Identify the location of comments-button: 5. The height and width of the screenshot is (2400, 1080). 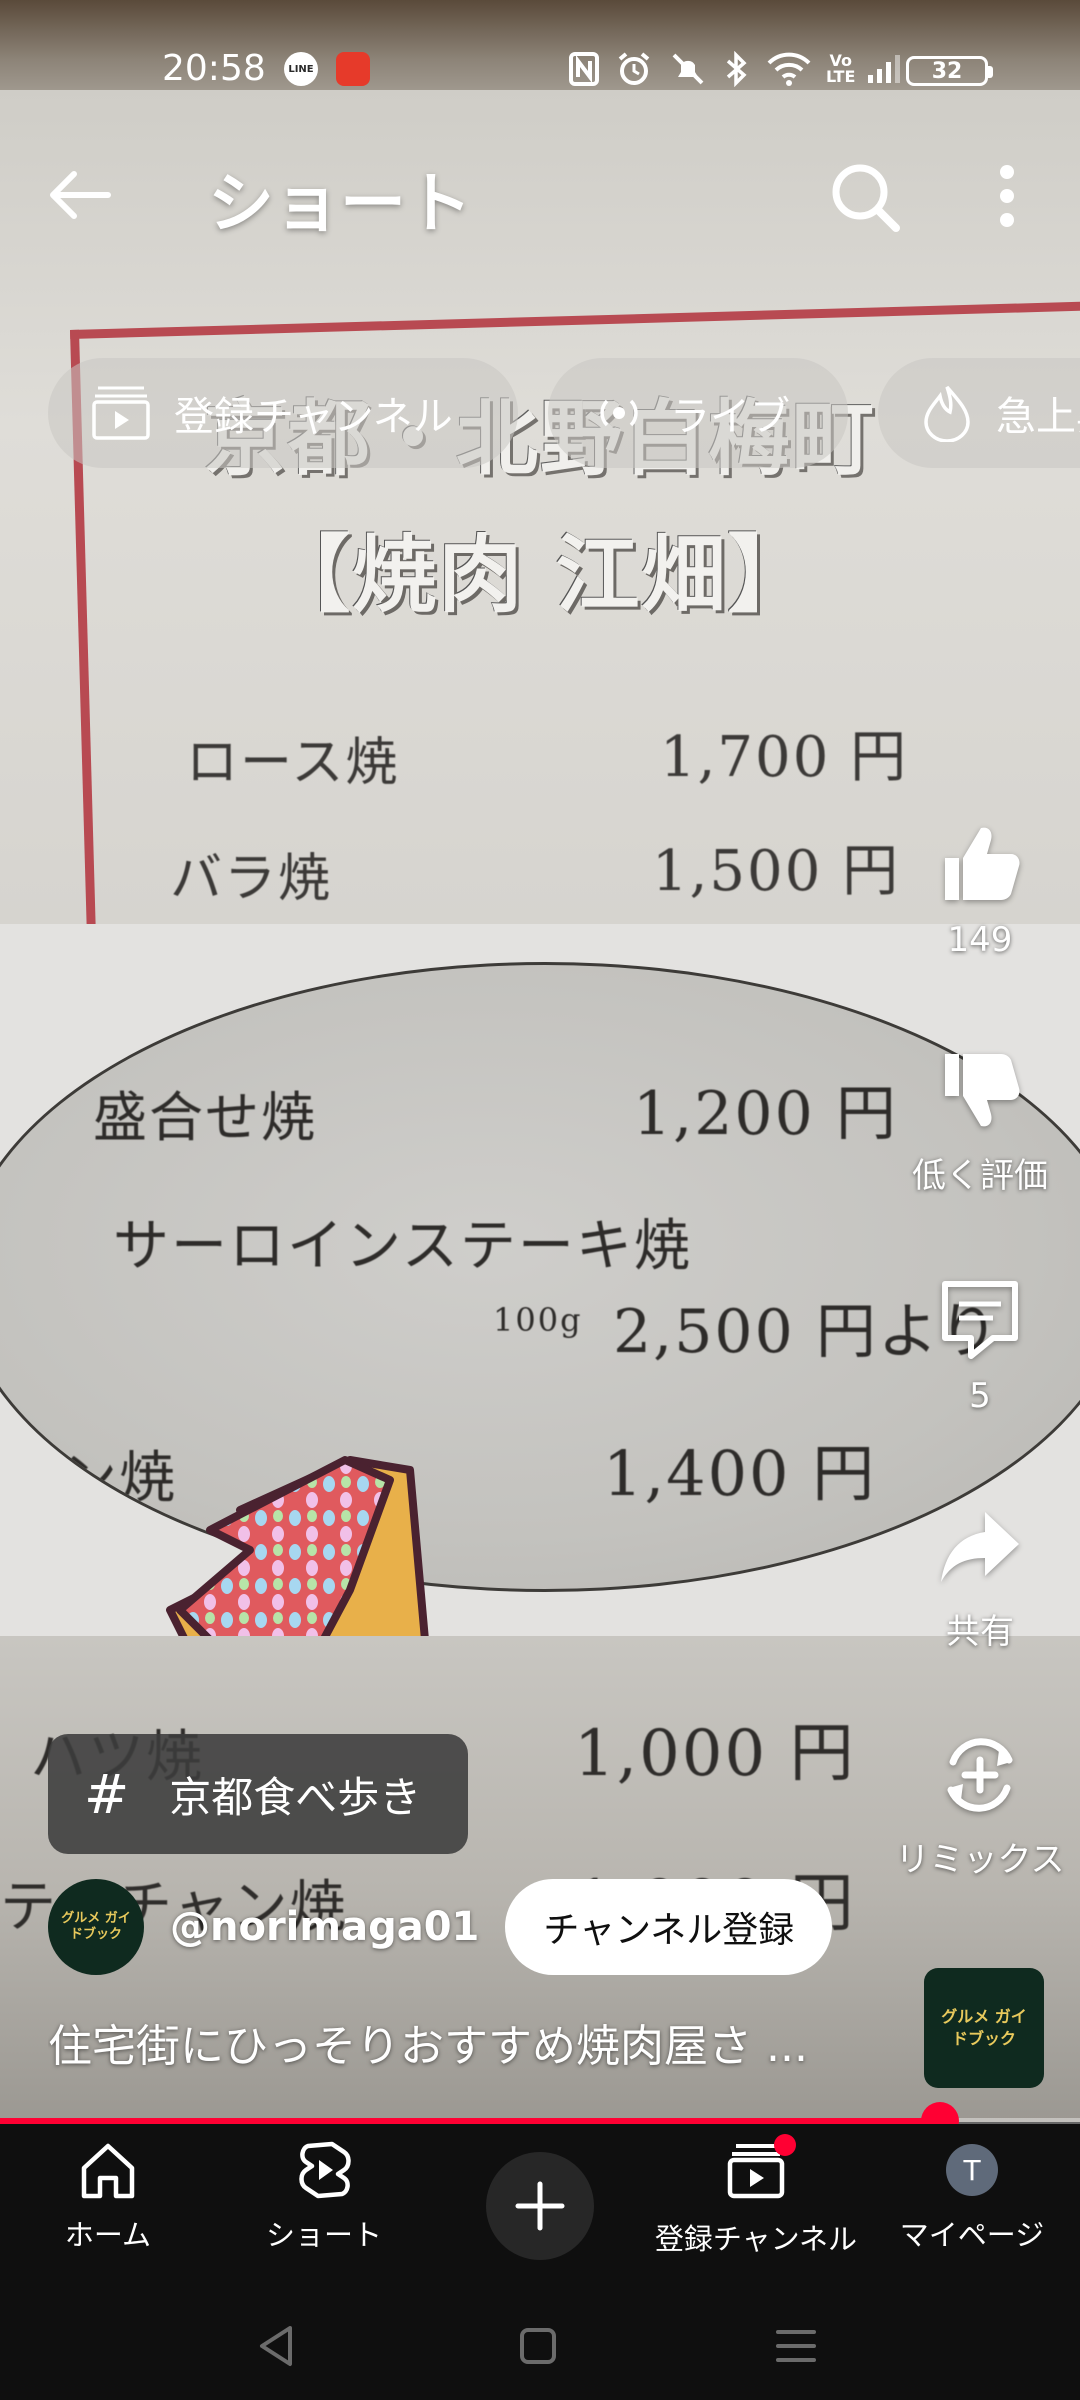
(980, 1346).